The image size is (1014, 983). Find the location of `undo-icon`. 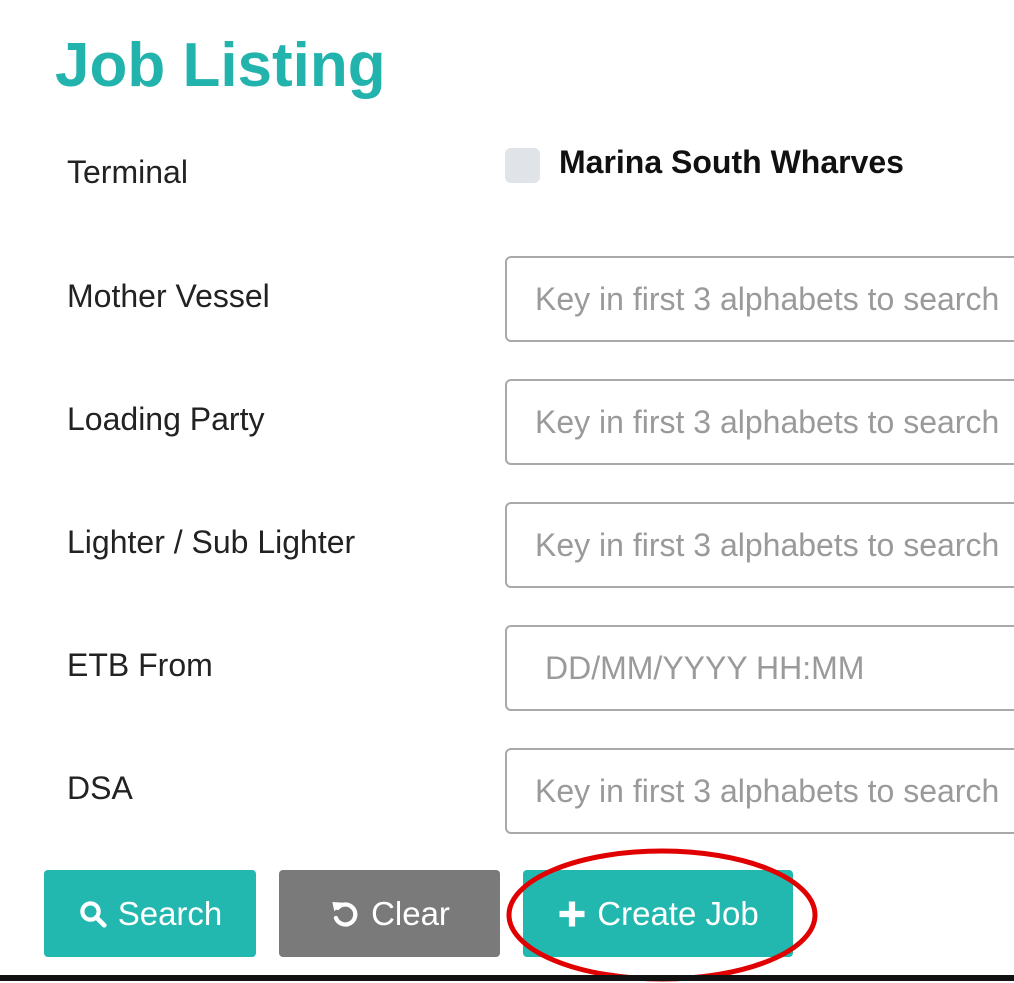

undo-icon is located at coordinates (345, 914).